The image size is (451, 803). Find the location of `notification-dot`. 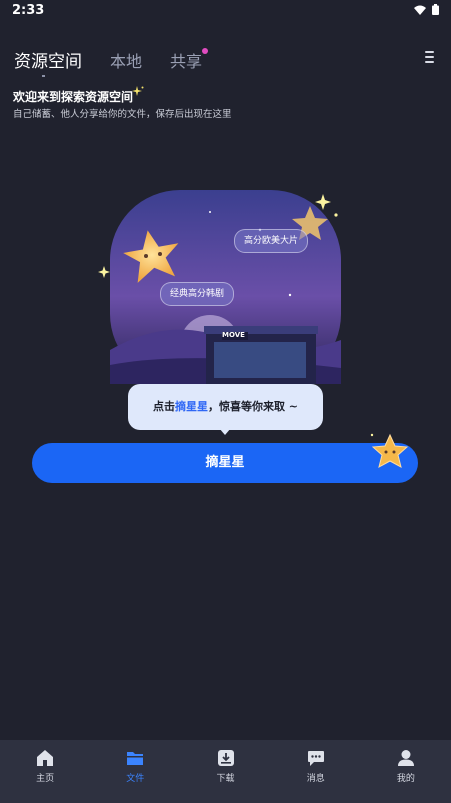

notification-dot is located at coordinates (205, 51).